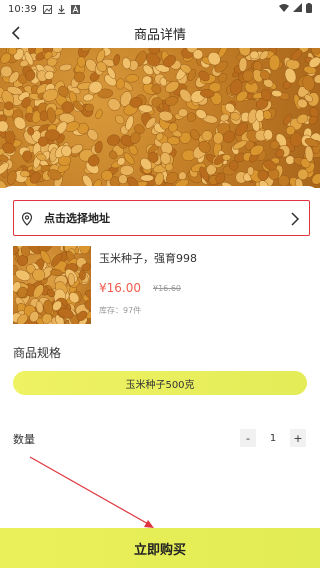 Image resolution: width=320 pixels, height=568 pixels. What do you see at coordinates (297, 9) in the screenshot?
I see `signal-icon` at bounding box center [297, 9].